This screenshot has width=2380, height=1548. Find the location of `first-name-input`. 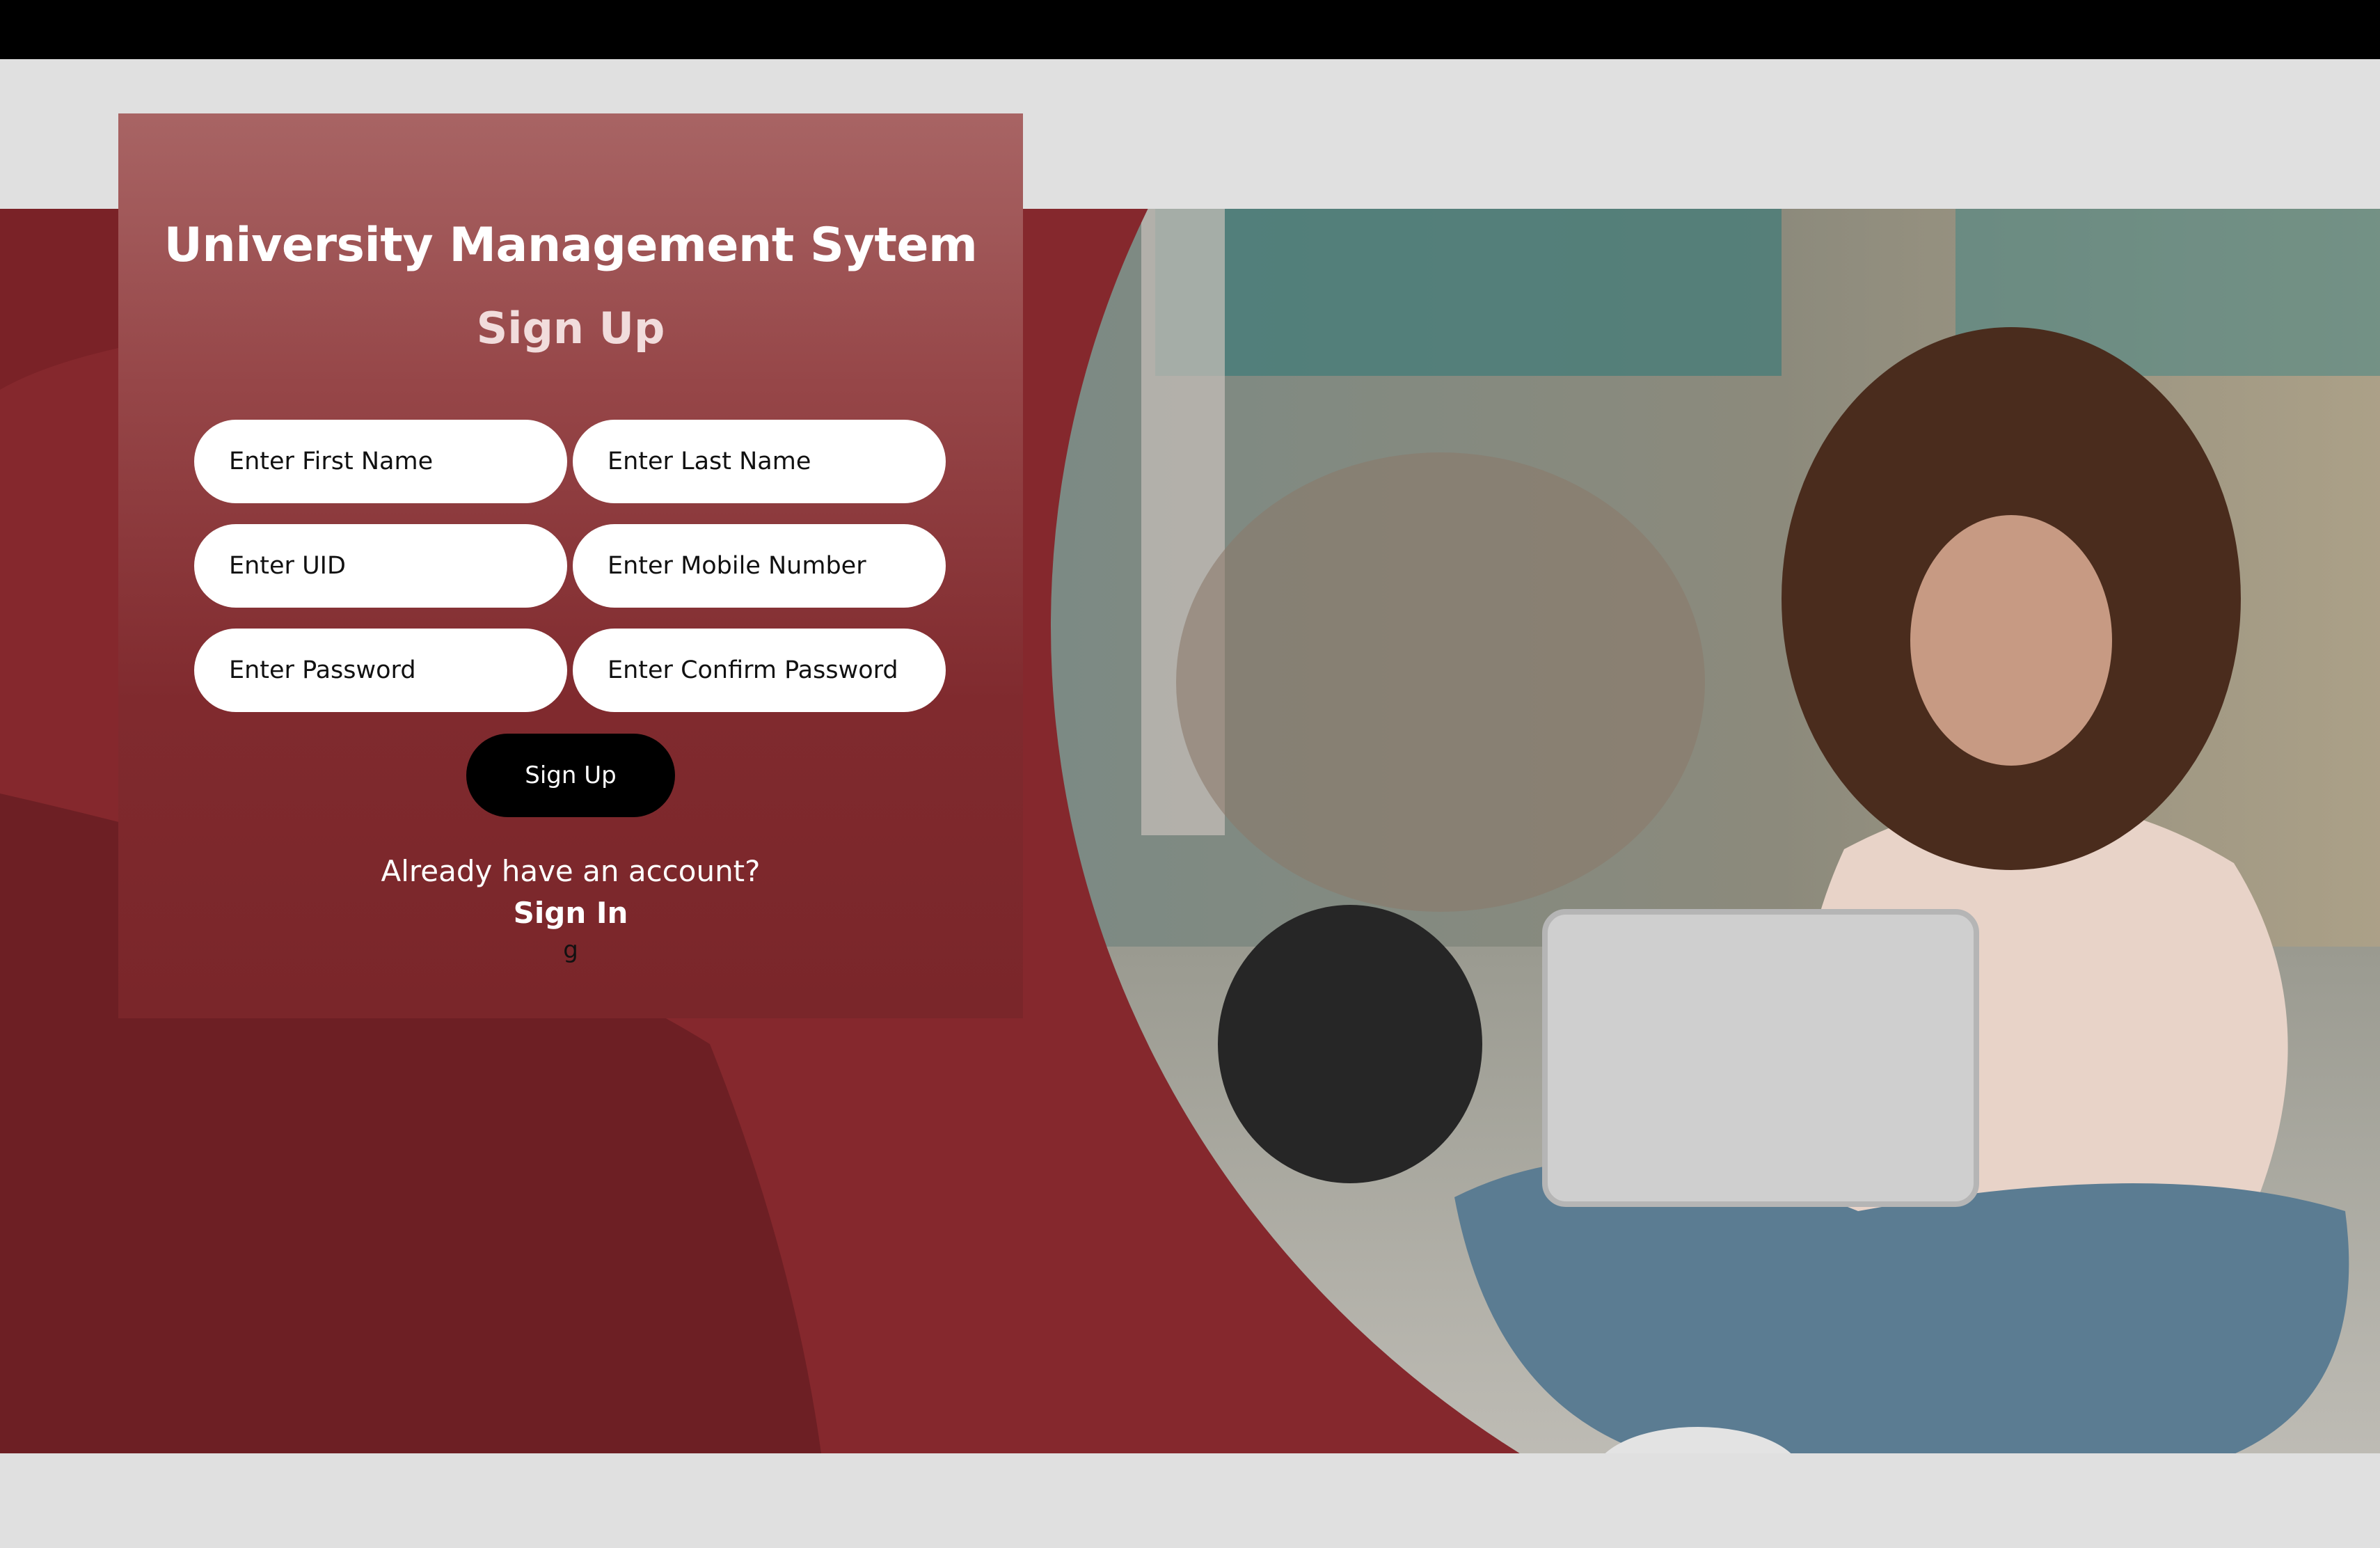

first-name-input is located at coordinates (380, 461).